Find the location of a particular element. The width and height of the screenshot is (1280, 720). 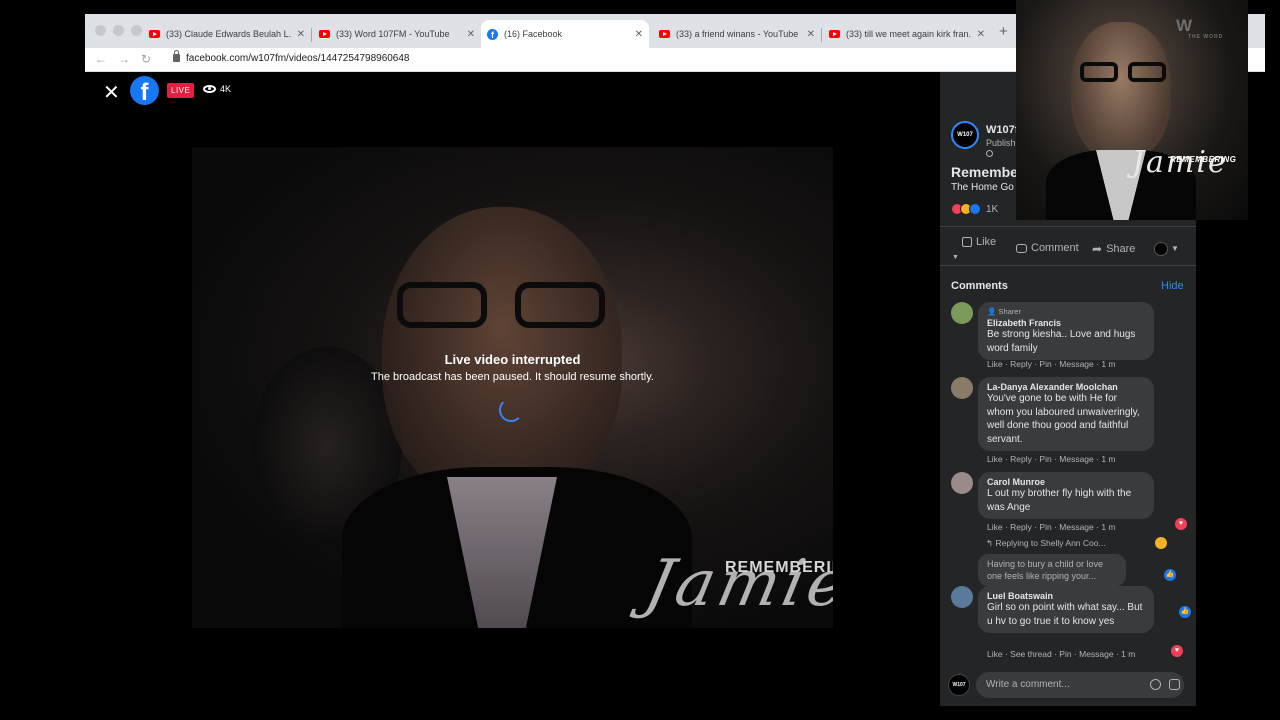

browser-tab-4: (33) a friend winans - YouTube ✕ is located at coordinates (737, 34).